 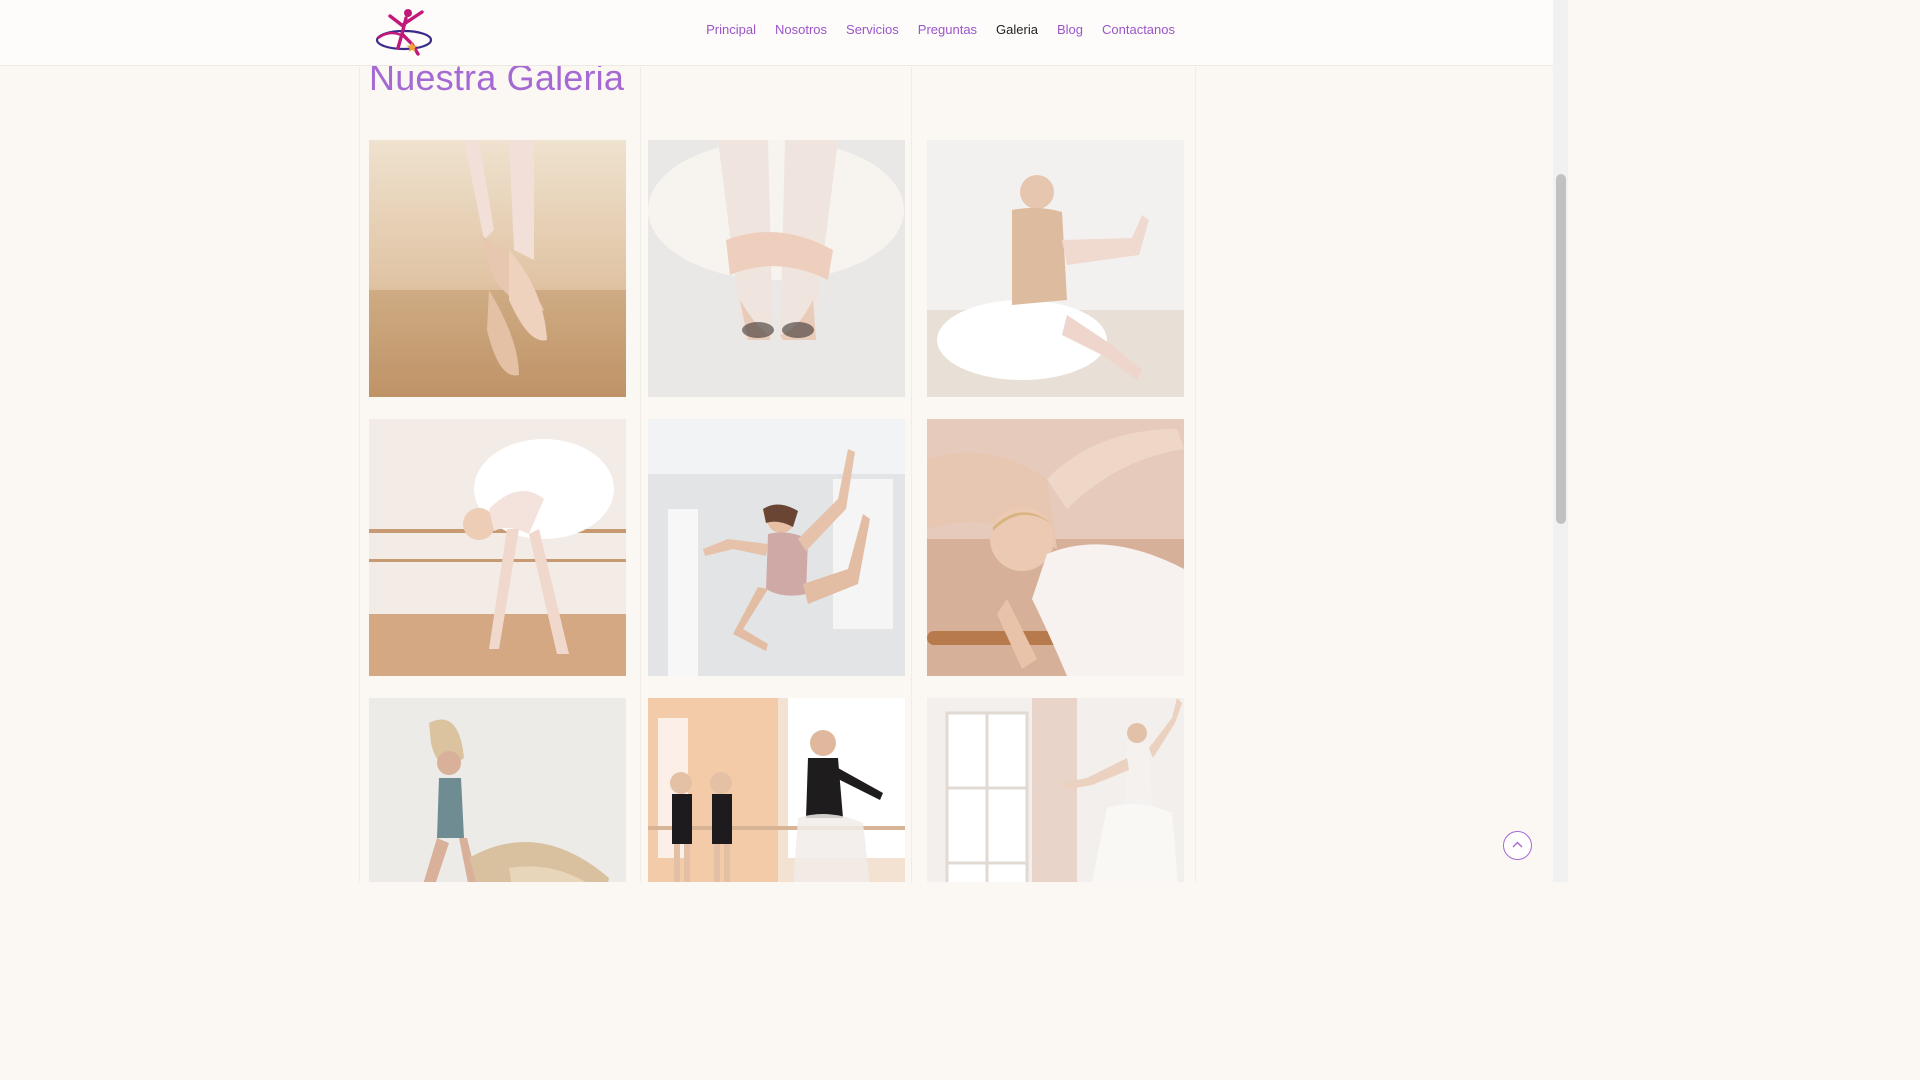 I want to click on scroll-to-top-button, so click(x=1517, y=845).